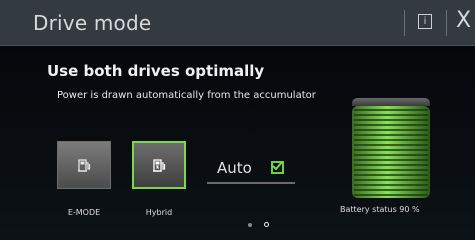 This screenshot has width=475, height=240. I want to click on fuel-pump-plug-icon, so click(159, 165).